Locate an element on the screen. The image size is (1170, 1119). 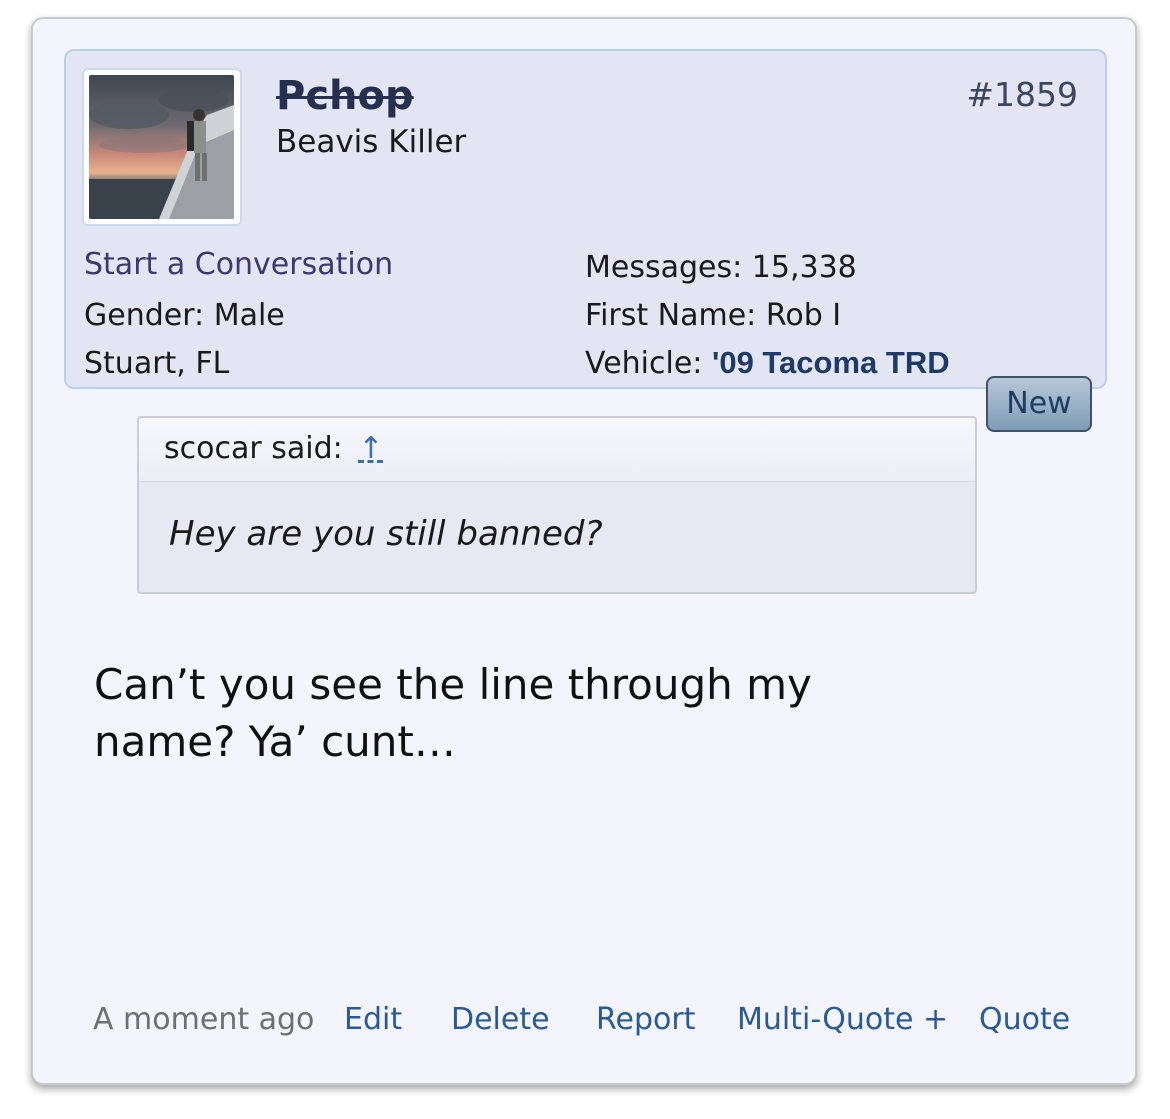
username: Pchop is located at coordinates (345, 96).